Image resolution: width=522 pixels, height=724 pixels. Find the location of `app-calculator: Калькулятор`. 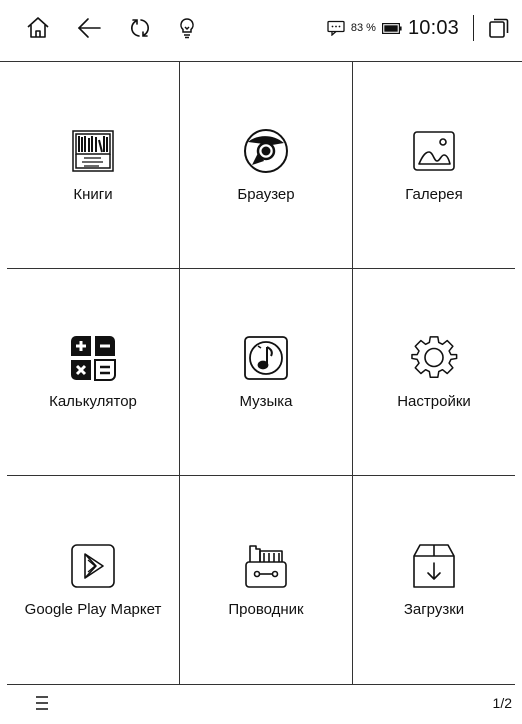

app-calculator: Калькулятор is located at coordinates (93, 372).